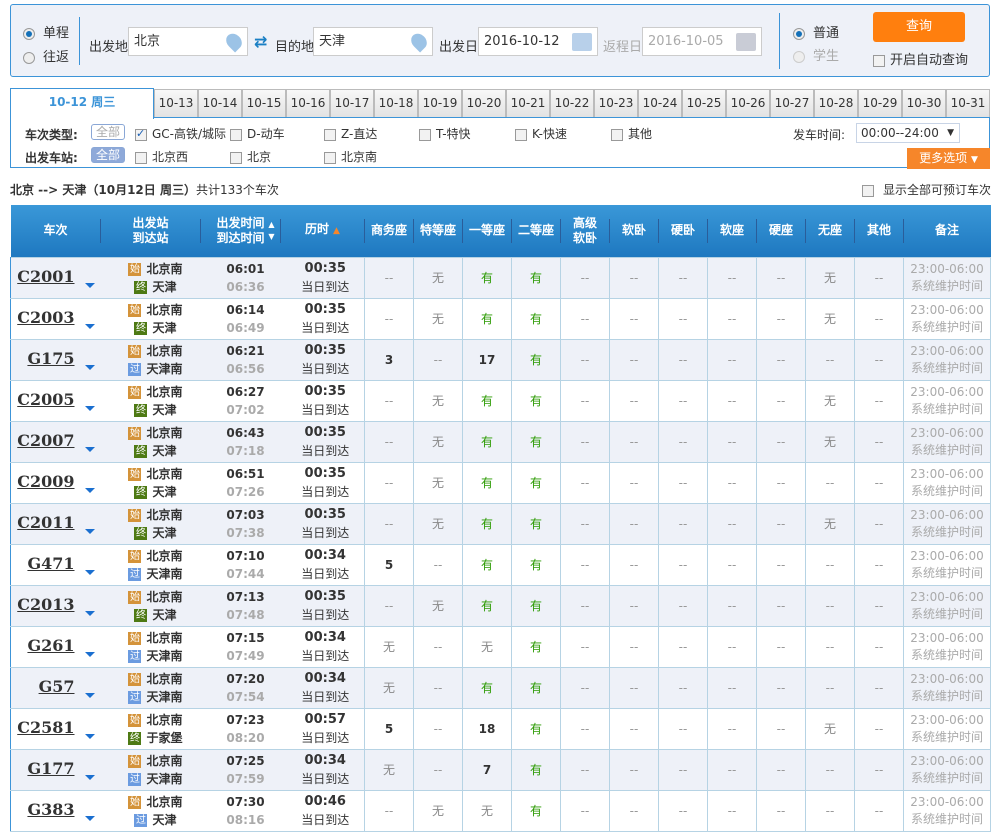  Describe the element at coordinates (46, 55) in the screenshot. I see `trip-round-radio: 往返` at that location.